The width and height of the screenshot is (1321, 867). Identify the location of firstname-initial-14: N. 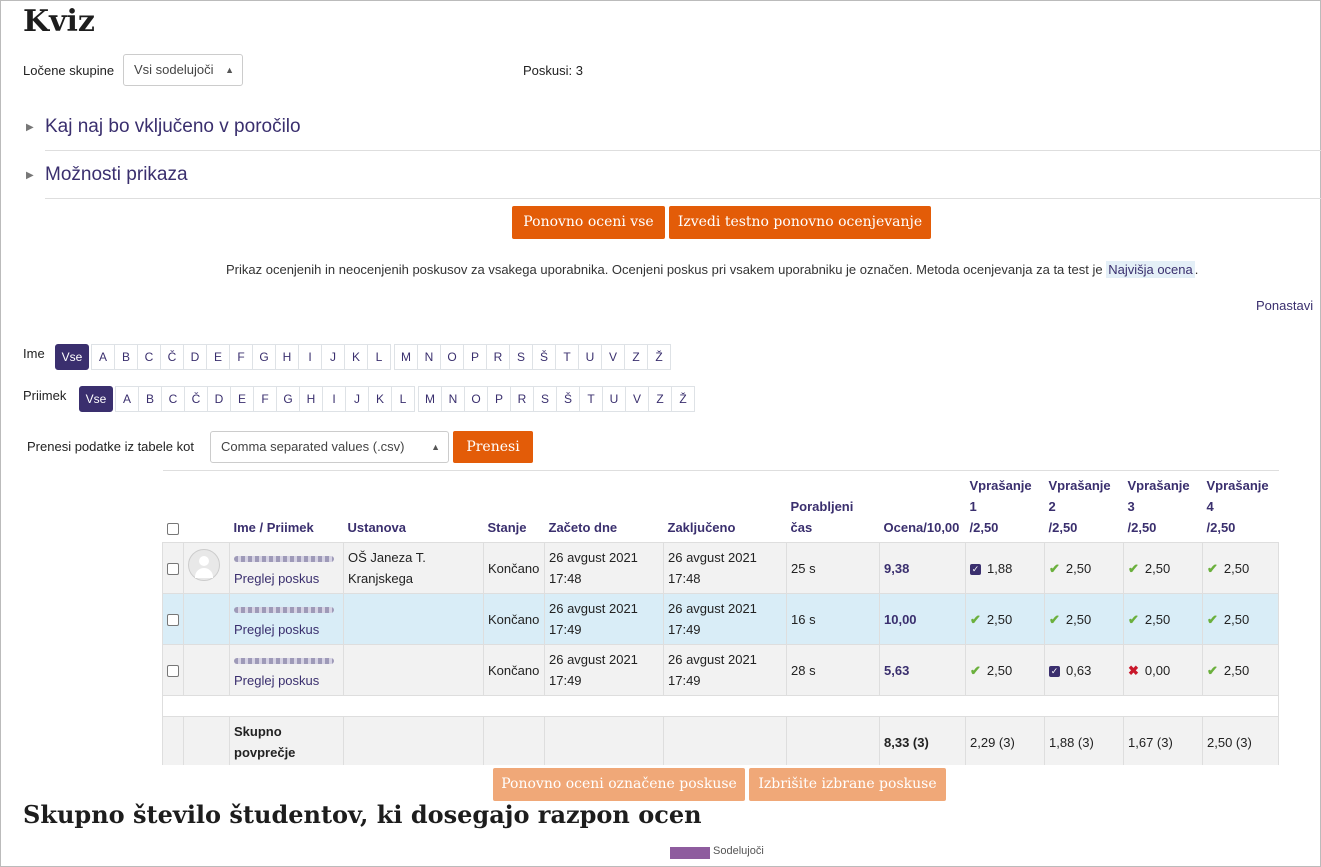
(429, 357).